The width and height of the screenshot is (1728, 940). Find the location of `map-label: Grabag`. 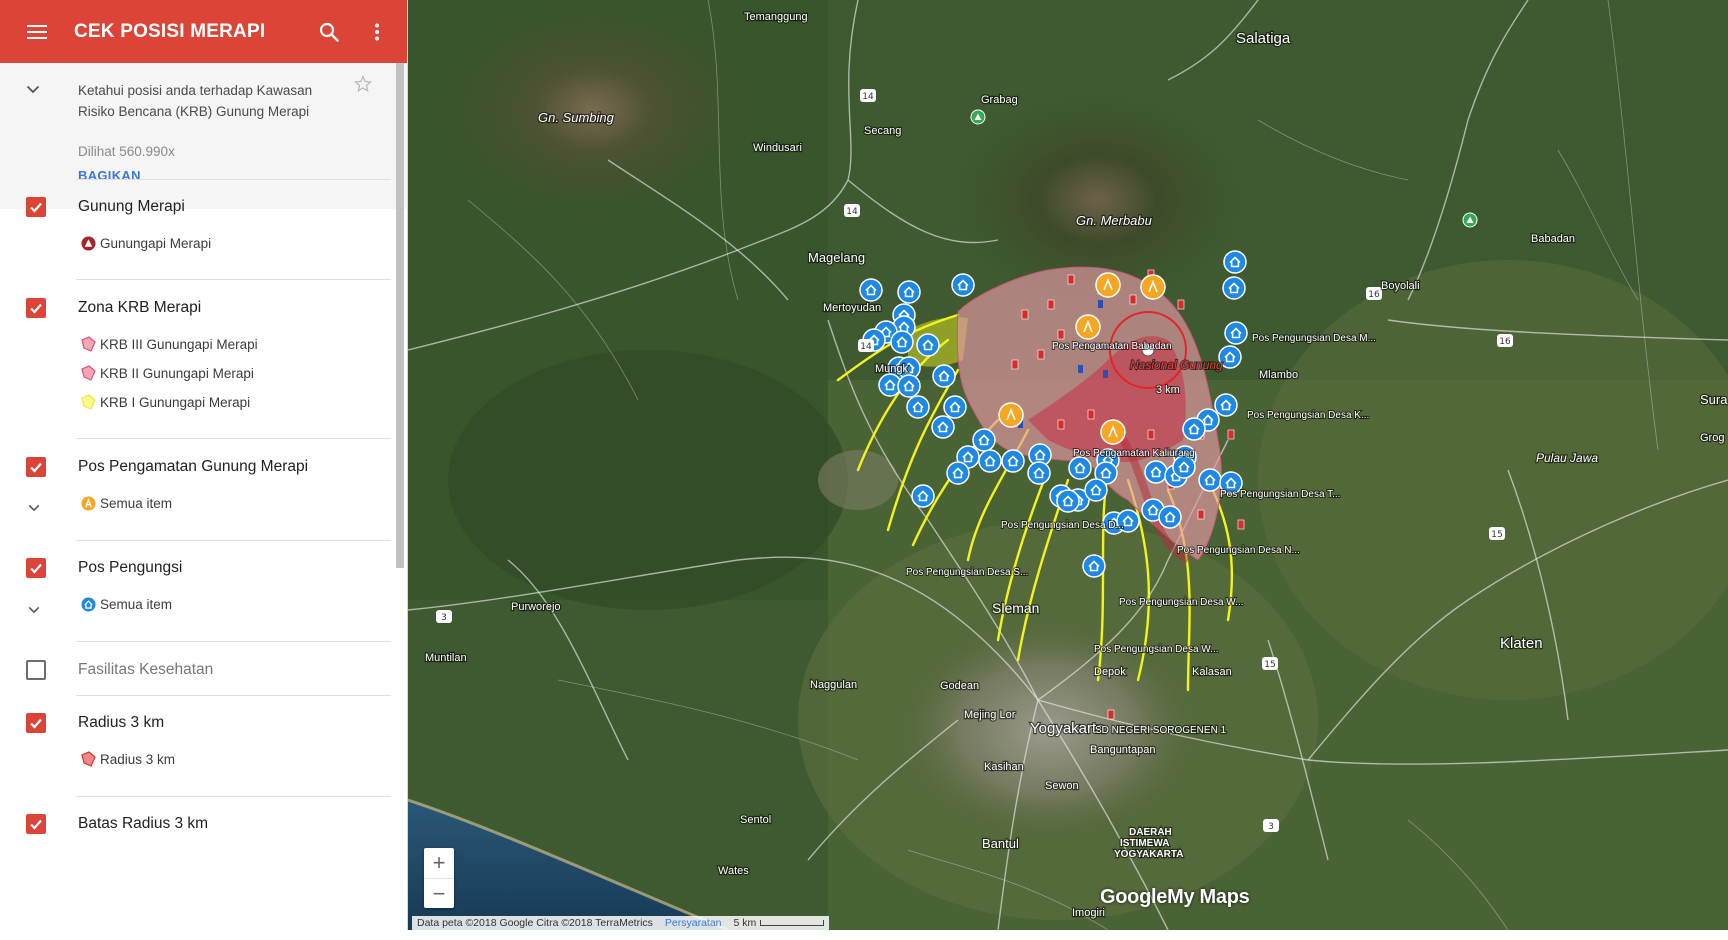

map-label: Grabag is located at coordinates (999, 100).